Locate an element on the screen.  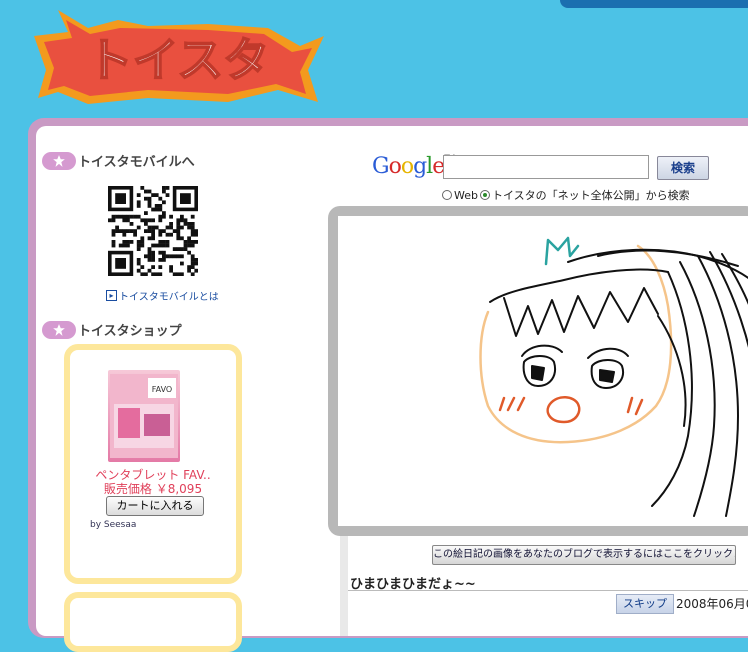
arrow-box-icon: ▸ is located at coordinates (111, 295).